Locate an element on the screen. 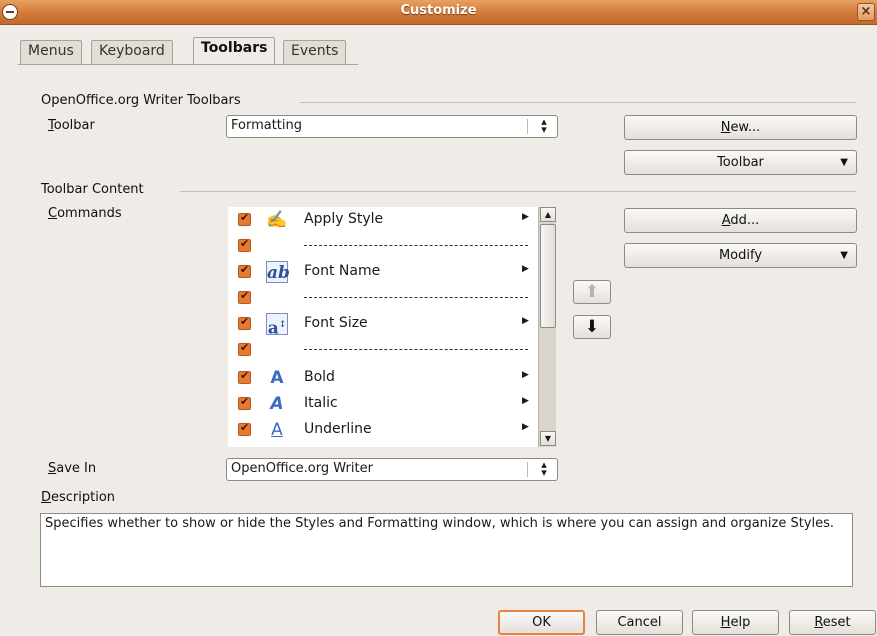  toolbar-select: Formatting ▴ ▾ is located at coordinates (392, 126).